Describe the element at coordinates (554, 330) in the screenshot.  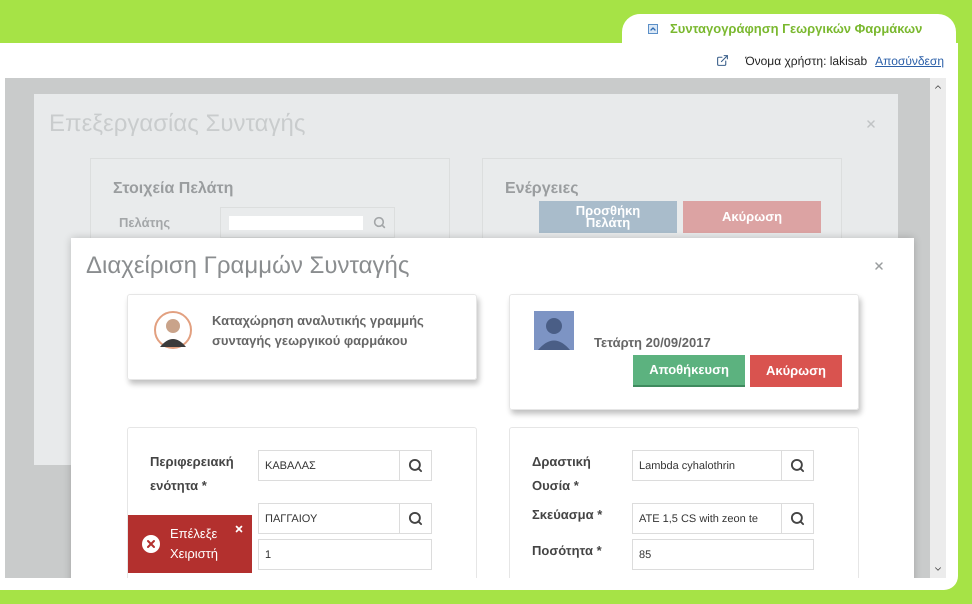
I see `user-silhouette-icon` at that location.